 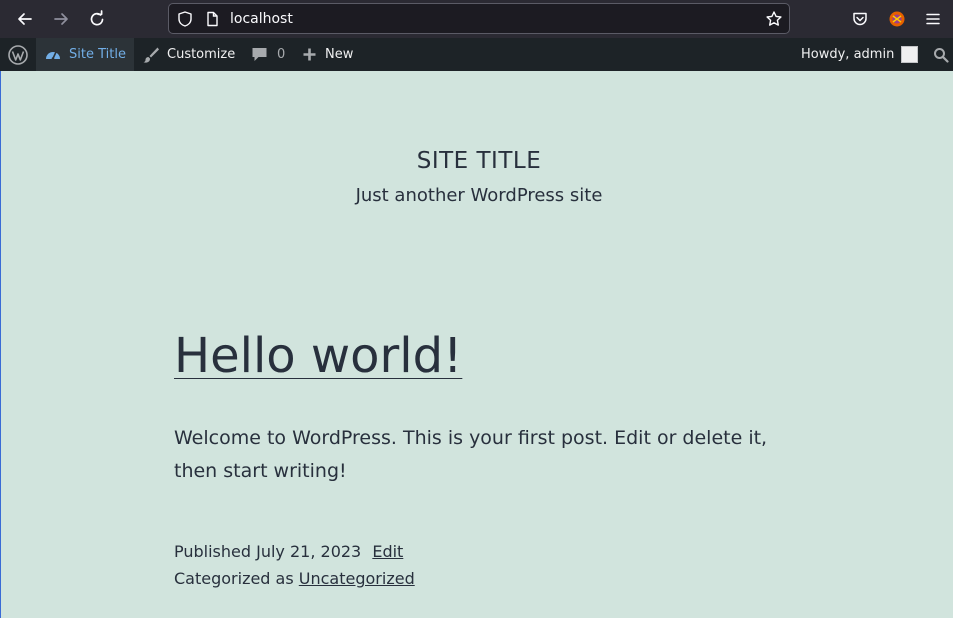 I want to click on admin-bar-comments: 0, so click(x=268, y=54).